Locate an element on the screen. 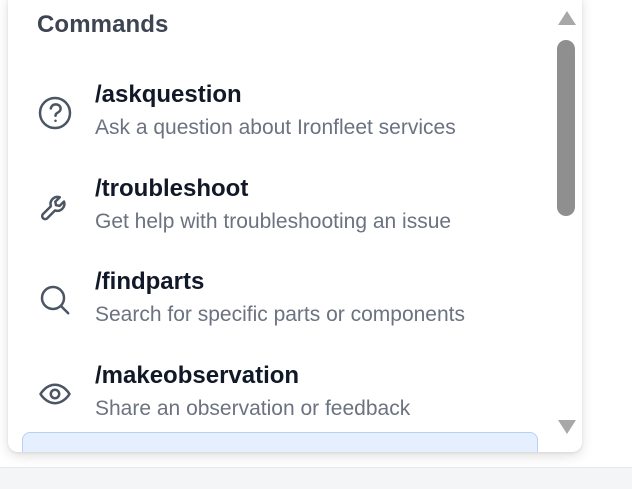  wrench-icon is located at coordinates (55, 207).